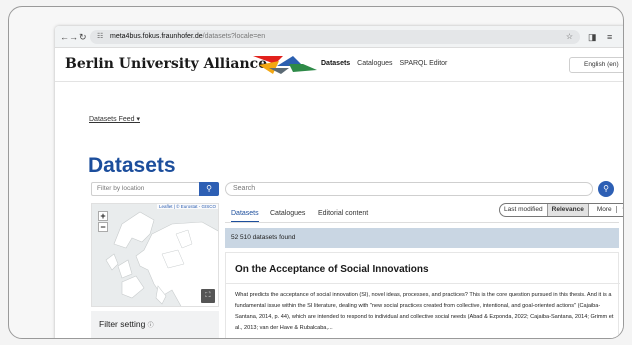 This screenshot has height=345, width=632. What do you see at coordinates (132, 165) in the screenshot?
I see `page-title: Datasets` at bounding box center [132, 165].